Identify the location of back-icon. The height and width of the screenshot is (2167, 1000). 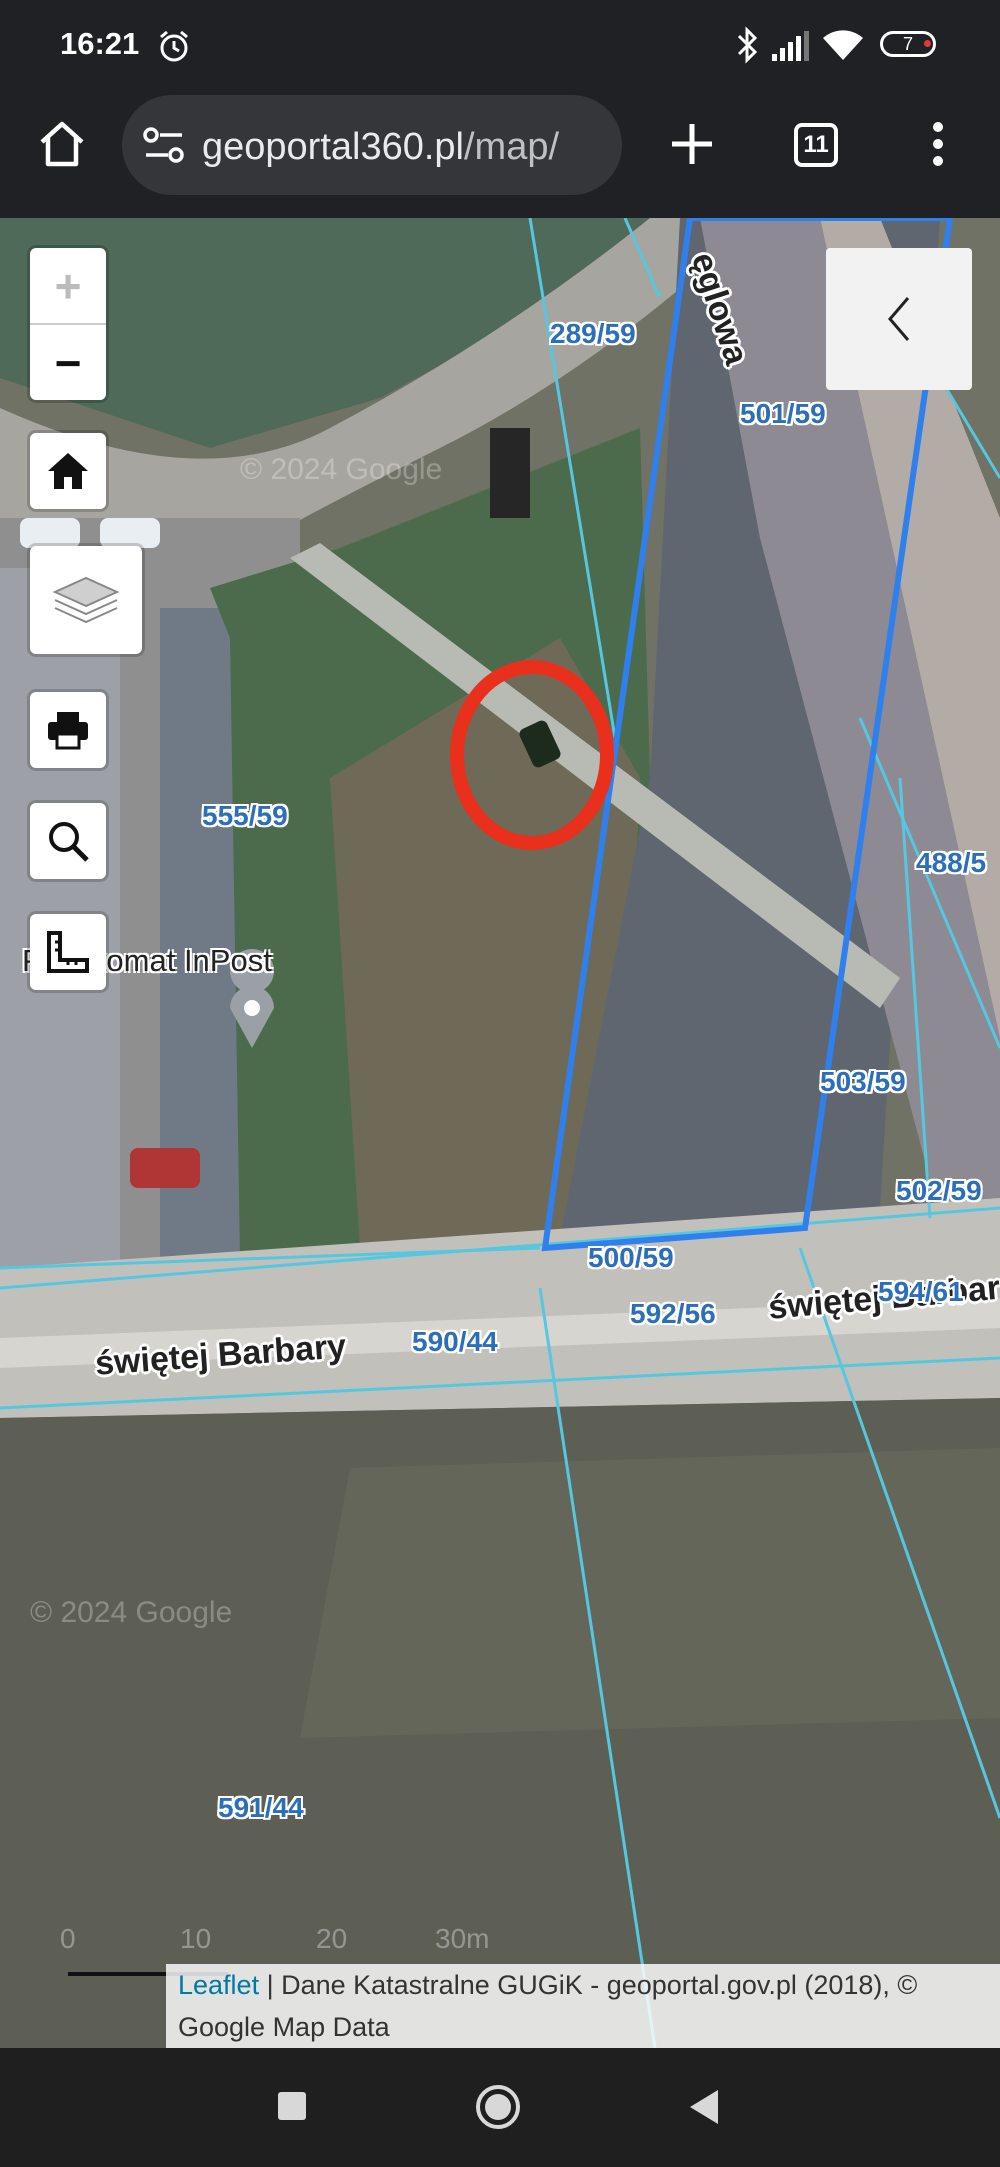
(704, 2107).